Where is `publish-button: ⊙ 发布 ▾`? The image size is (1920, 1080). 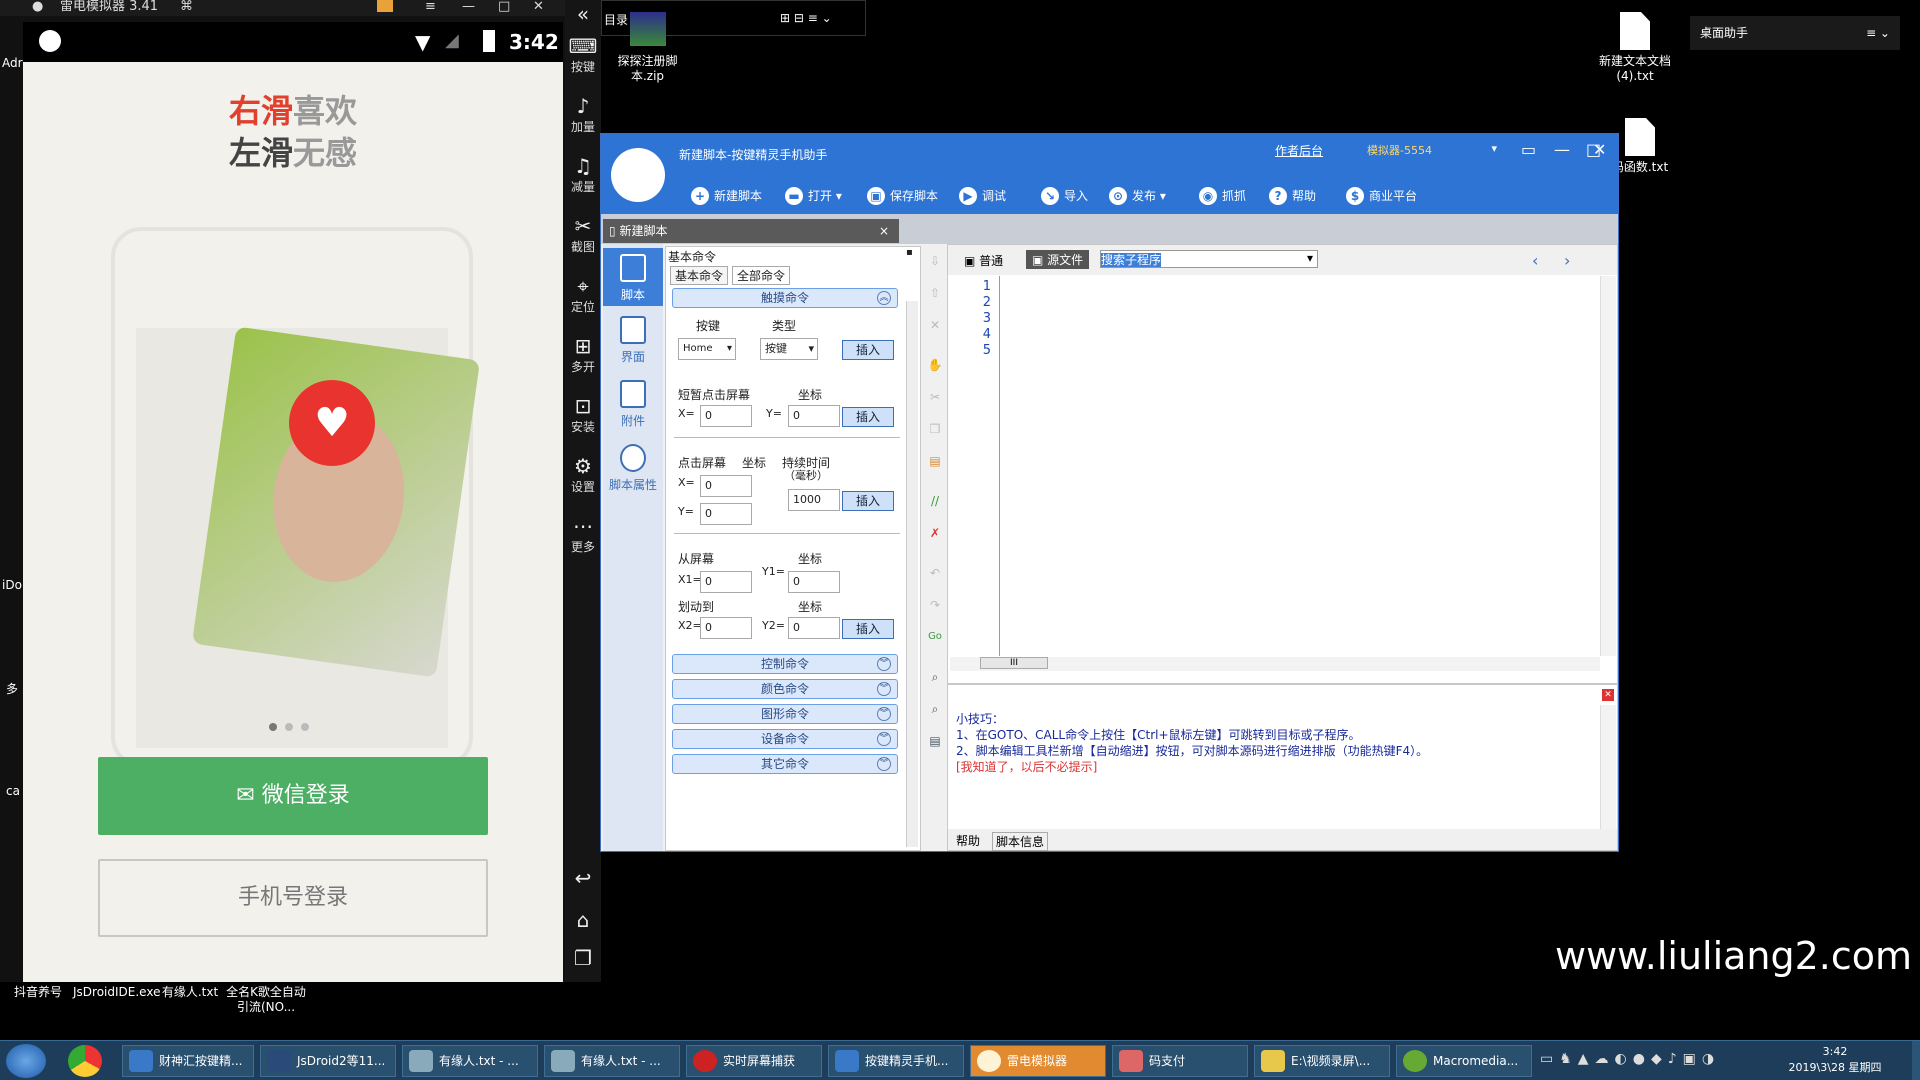
publish-button: ⊙ 发布 ▾ is located at coordinates (1137, 196).